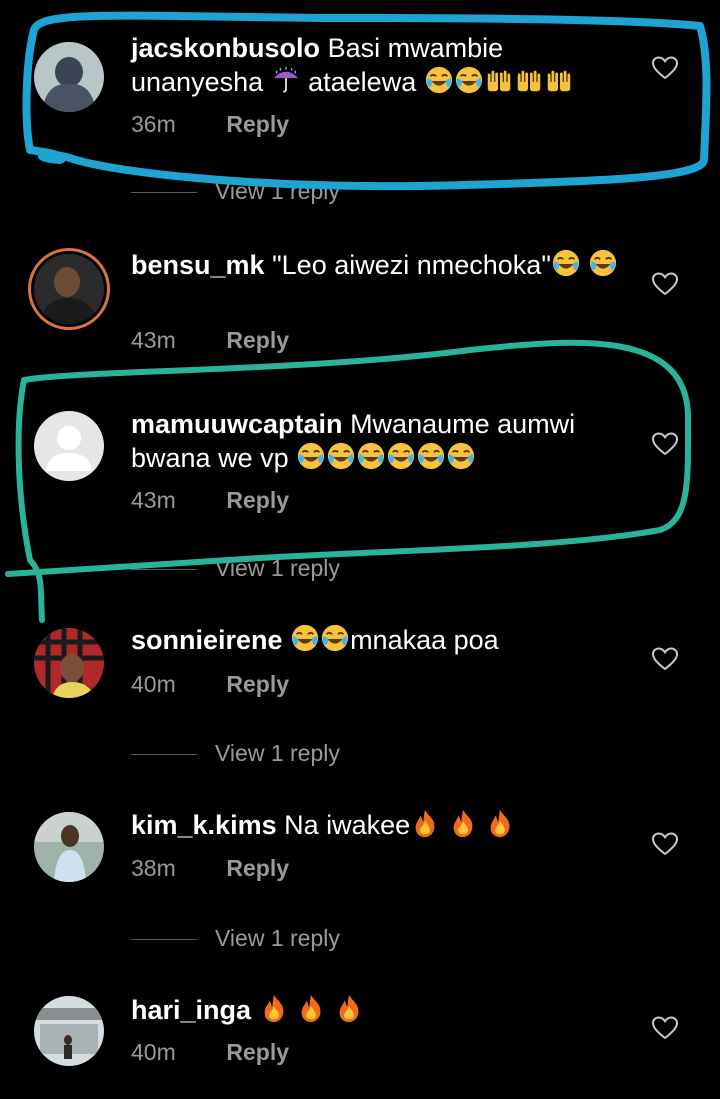 The image size is (720, 1099). I want to click on username: hari_inga, so click(191, 1010).